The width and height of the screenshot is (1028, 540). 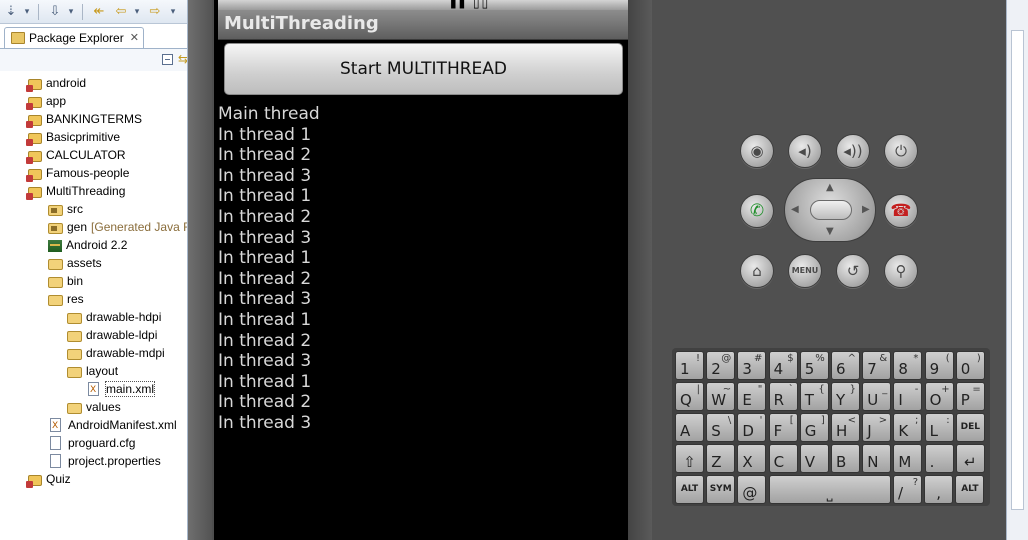 I want to click on volume-up-button: ◂)), so click(x=853, y=151).